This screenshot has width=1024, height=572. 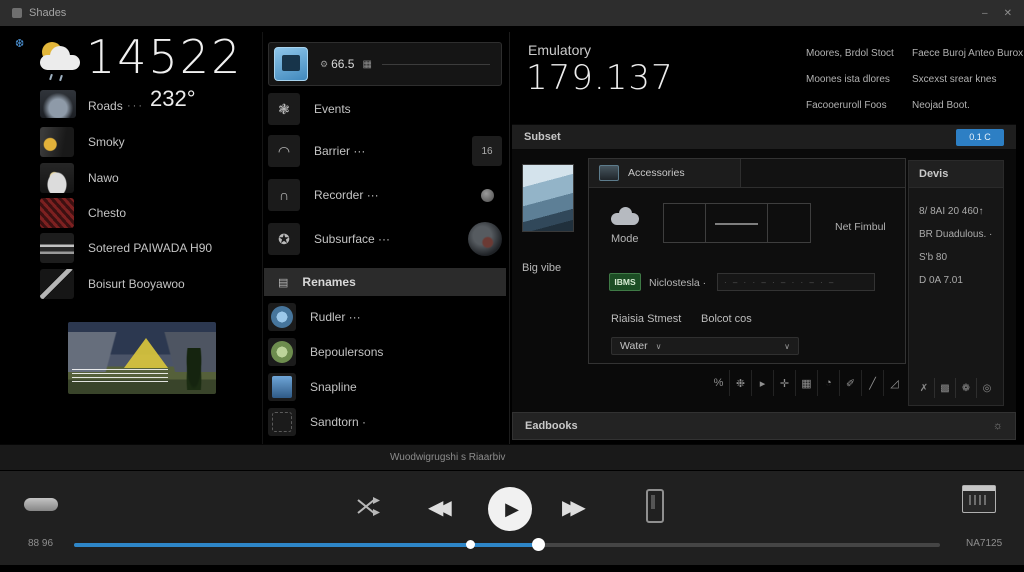 I want to click on segment-option-selected, so click(x=737, y=223).